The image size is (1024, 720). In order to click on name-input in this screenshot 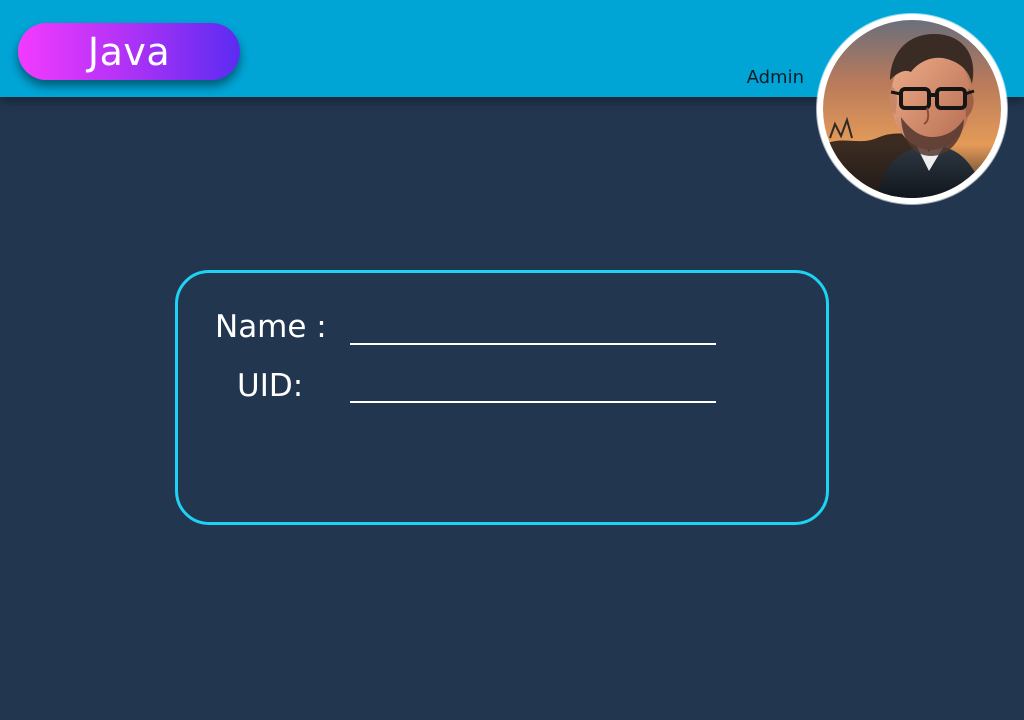, I will do `click(533, 344)`.